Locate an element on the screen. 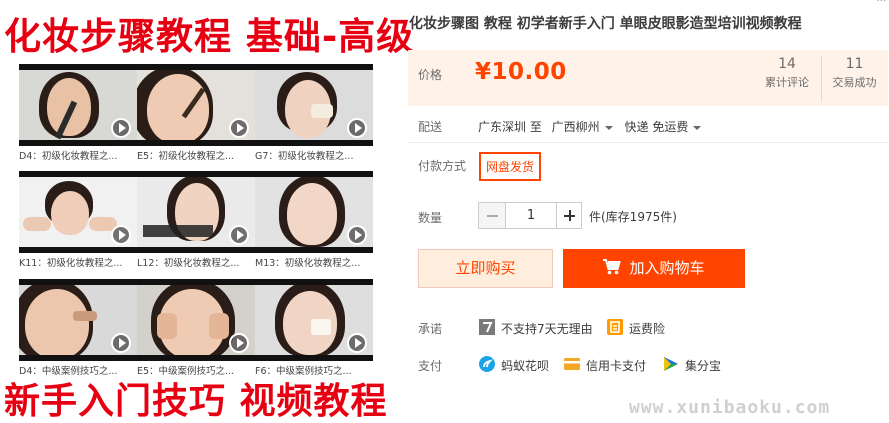 The width and height of the screenshot is (889, 423). ship-method: 快递 免运费 is located at coordinates (656, 127).